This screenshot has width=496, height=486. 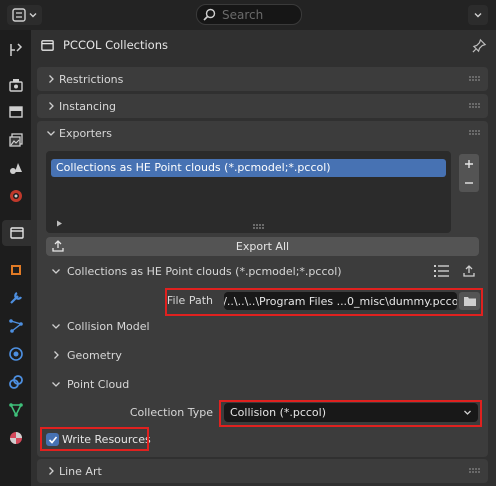 What do you see at coordinates (262, 471) in the screenshot?
I see `line-art-panel-header: Line Art` at bounding box center [262, 471].